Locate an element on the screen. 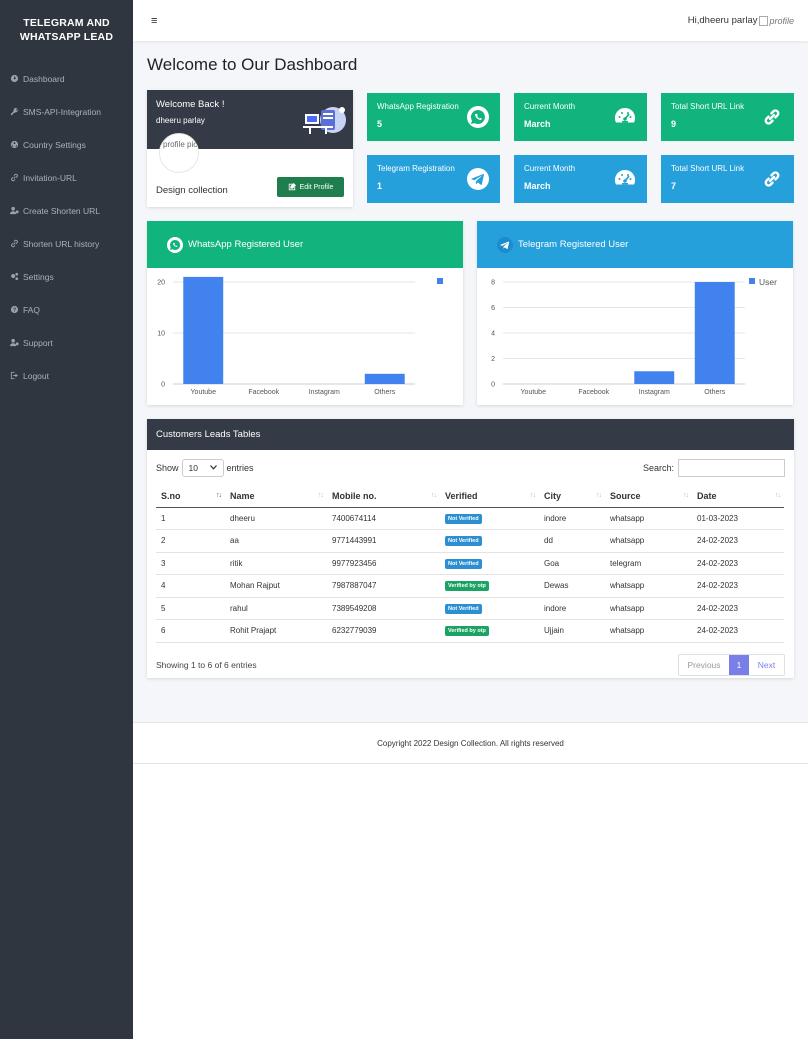 The image size is (808, 1039). search-input is located at coordinates (731, 467).